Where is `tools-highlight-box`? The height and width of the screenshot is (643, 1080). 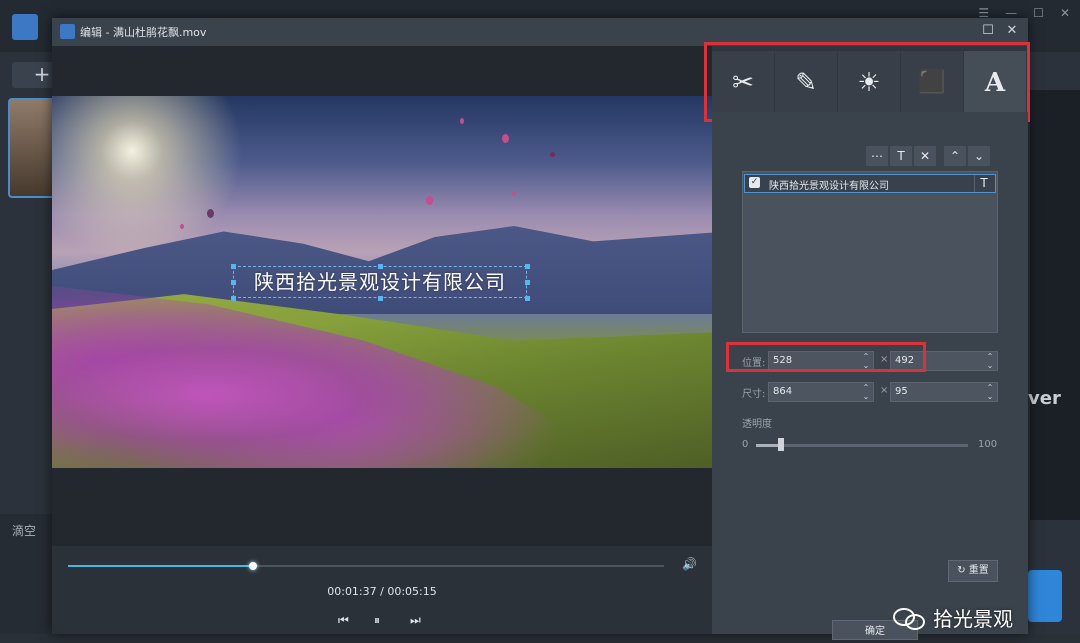
tools-highlight-box is located at coordinates (867, 82).